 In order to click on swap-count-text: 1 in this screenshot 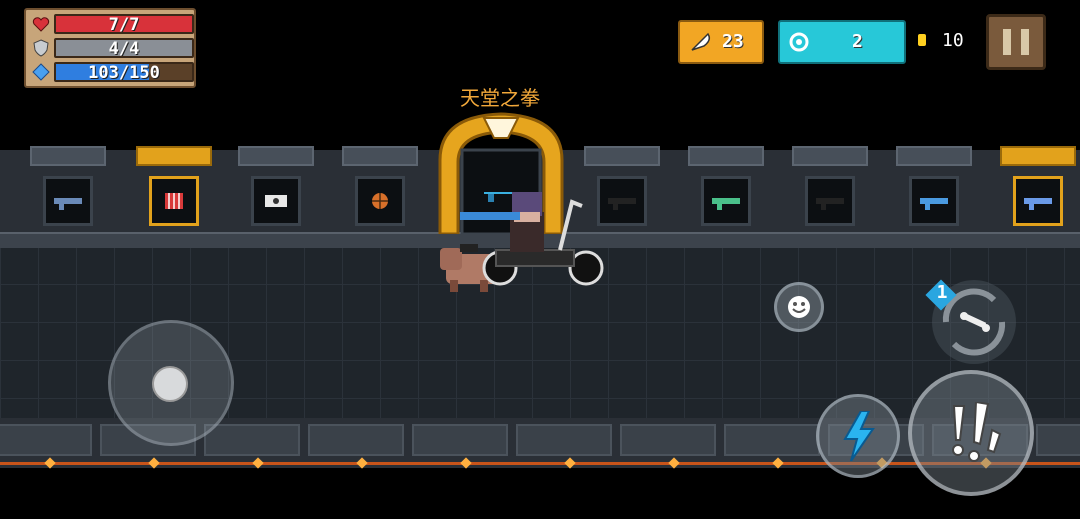, I will do `click(942, 292)`.